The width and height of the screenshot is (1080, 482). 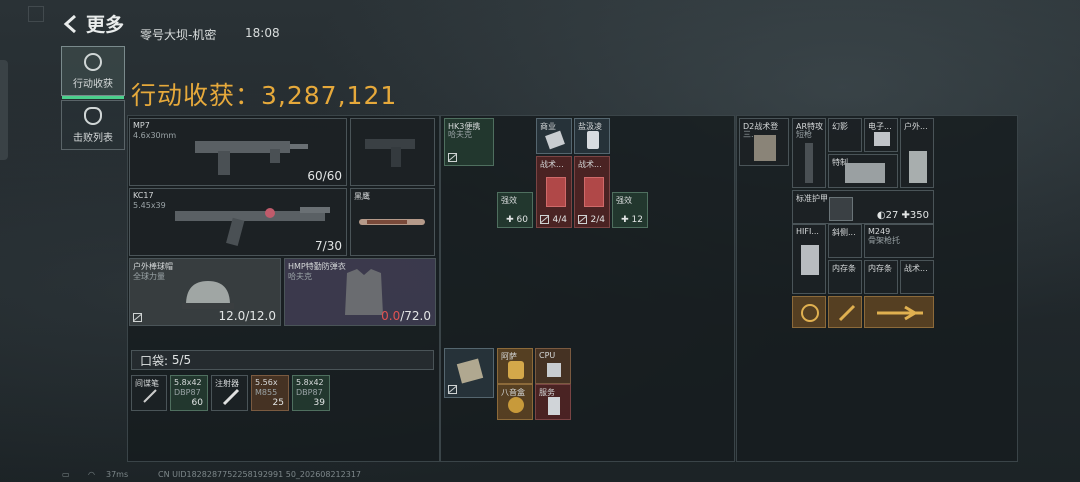 What do you see at coordinates (93, 72) in the screenshot?
I see `tab-action-loot: 行动收获` at bounding box center [93, 72].